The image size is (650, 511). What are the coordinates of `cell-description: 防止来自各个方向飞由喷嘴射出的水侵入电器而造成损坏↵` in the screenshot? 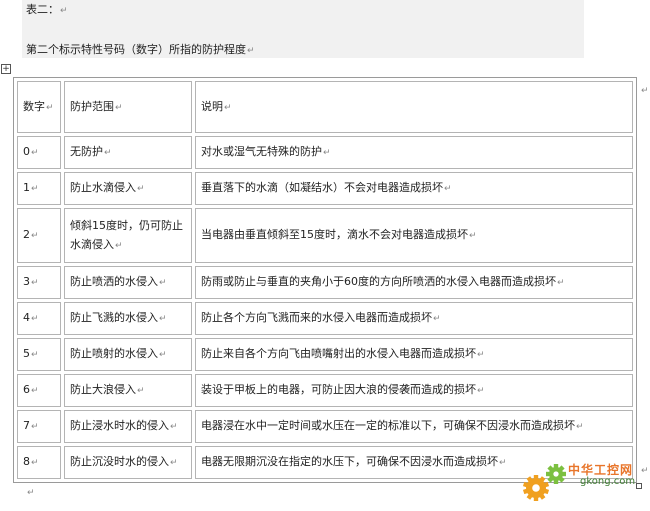 It's located at (414, 354).